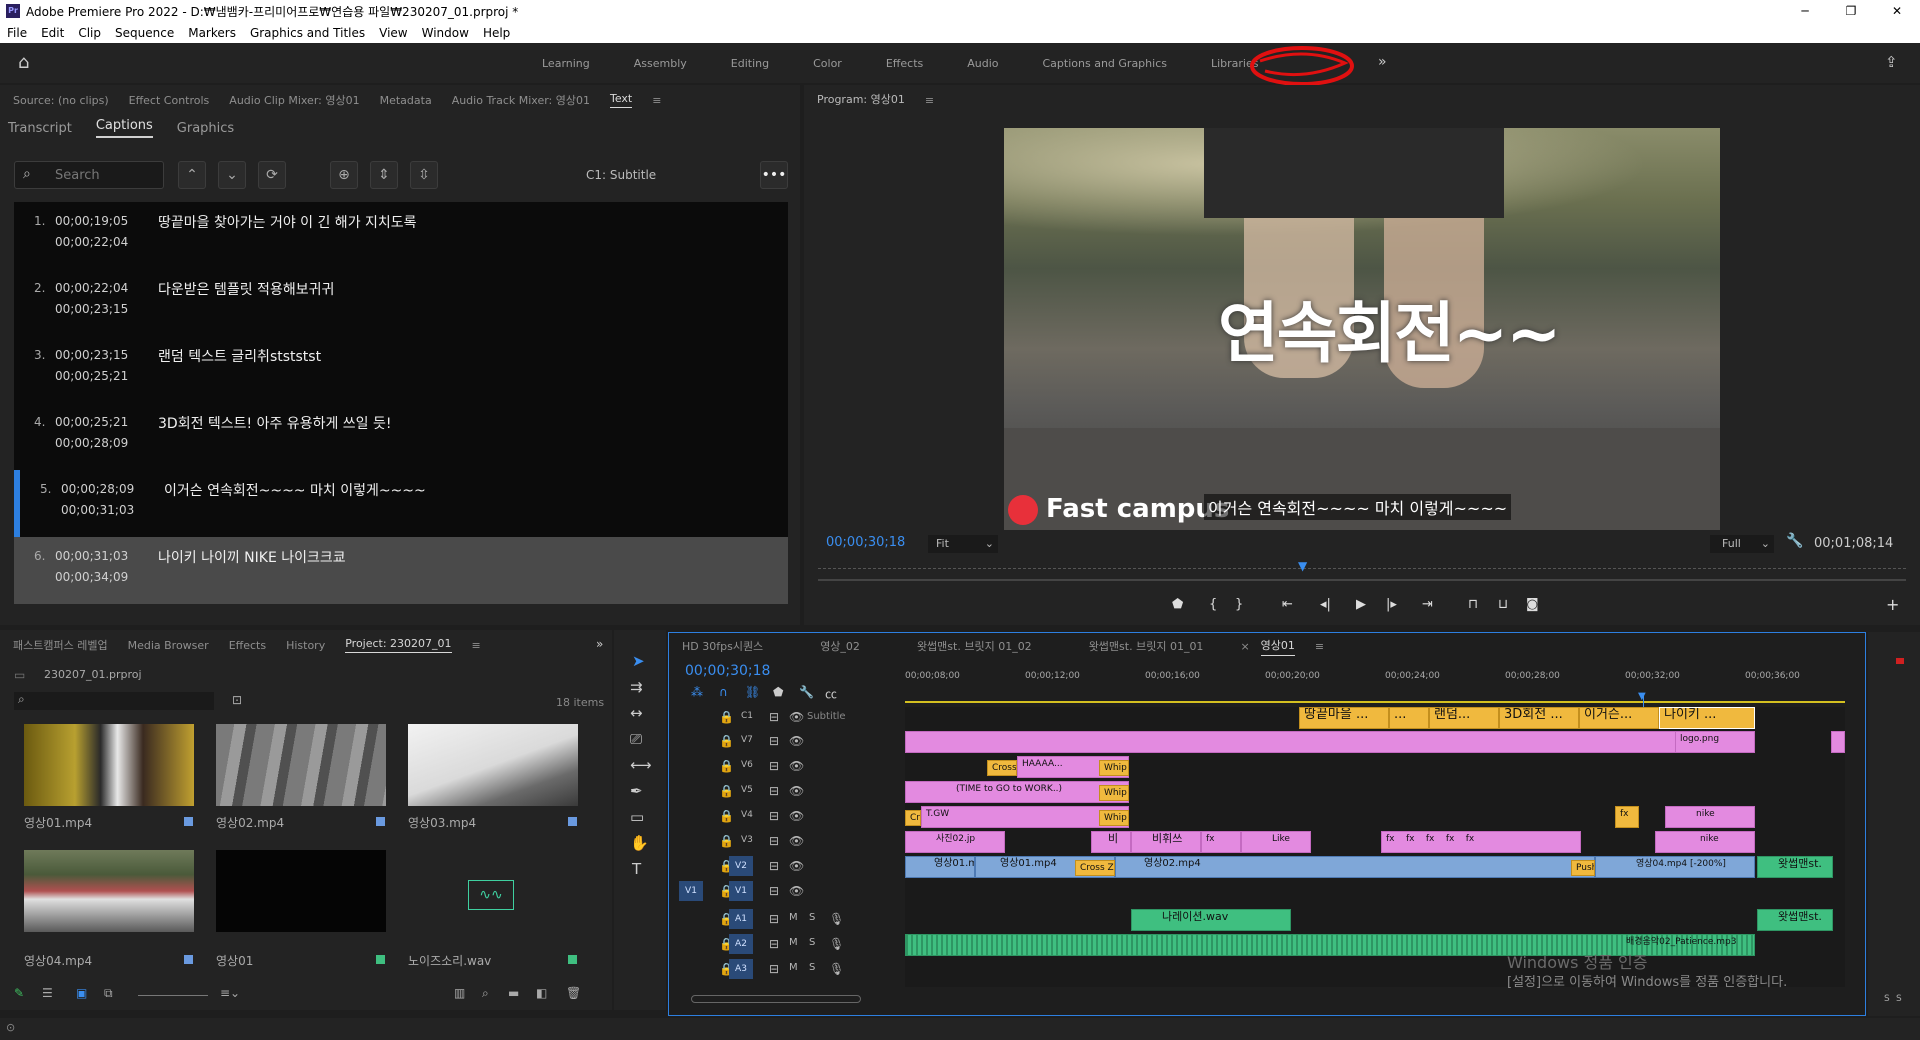 This screenshot has width=1920, height=1040. What do you see at coordinates (124, 128) in the screenshot?
I see `subtab-captions: Captions` at bounding box center [124, 128].